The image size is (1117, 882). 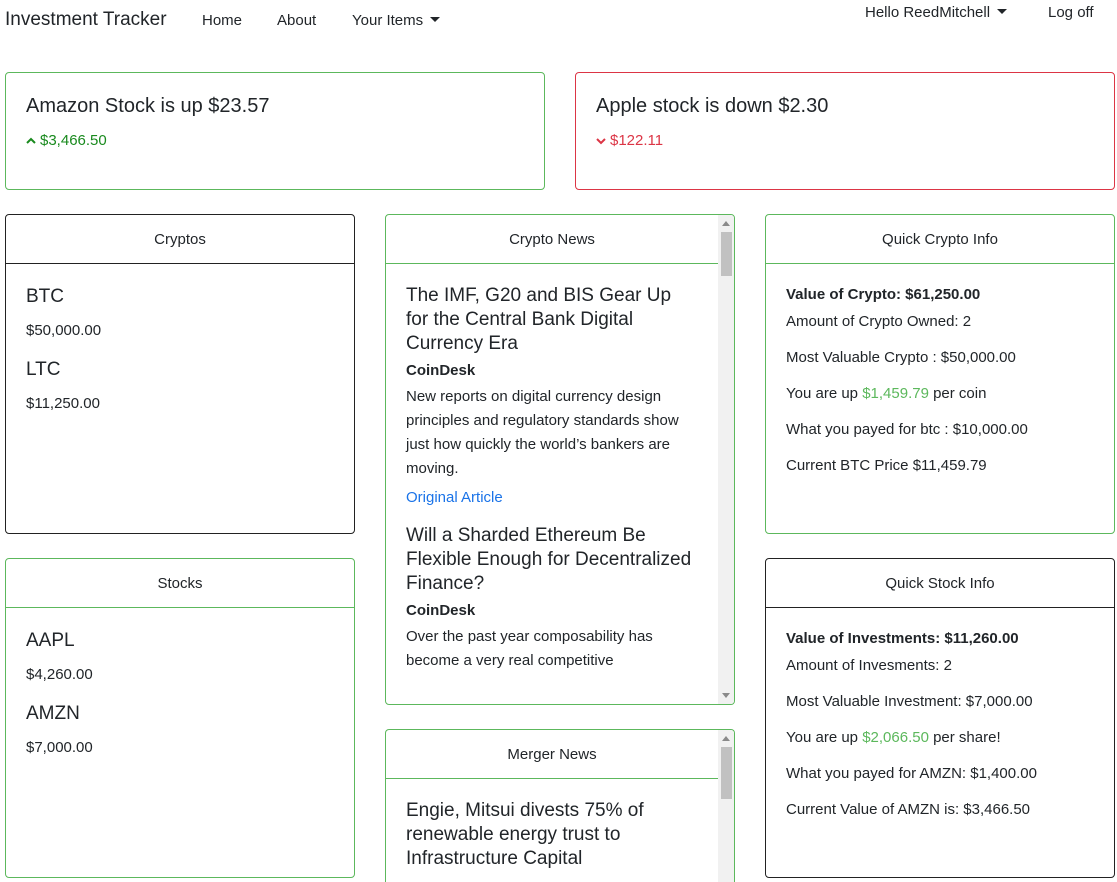 I want to click on stocks-panel: Stocks AAPL $4,260.00 AMZN $7,000.00, so click(x=180, y=718).